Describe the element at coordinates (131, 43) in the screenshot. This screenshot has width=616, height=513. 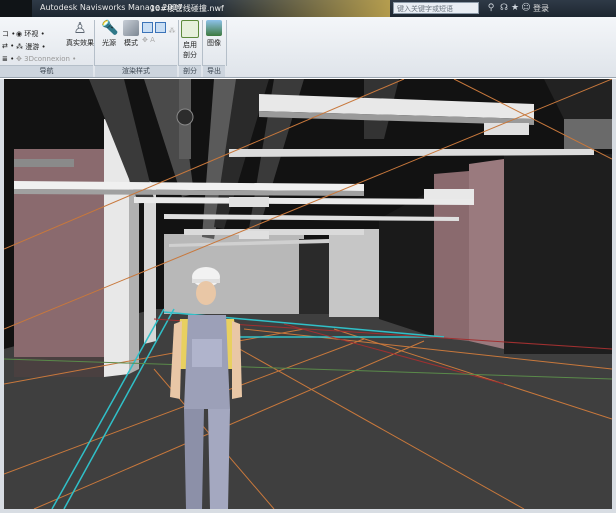
I see `mode-label: 模式` at that location.